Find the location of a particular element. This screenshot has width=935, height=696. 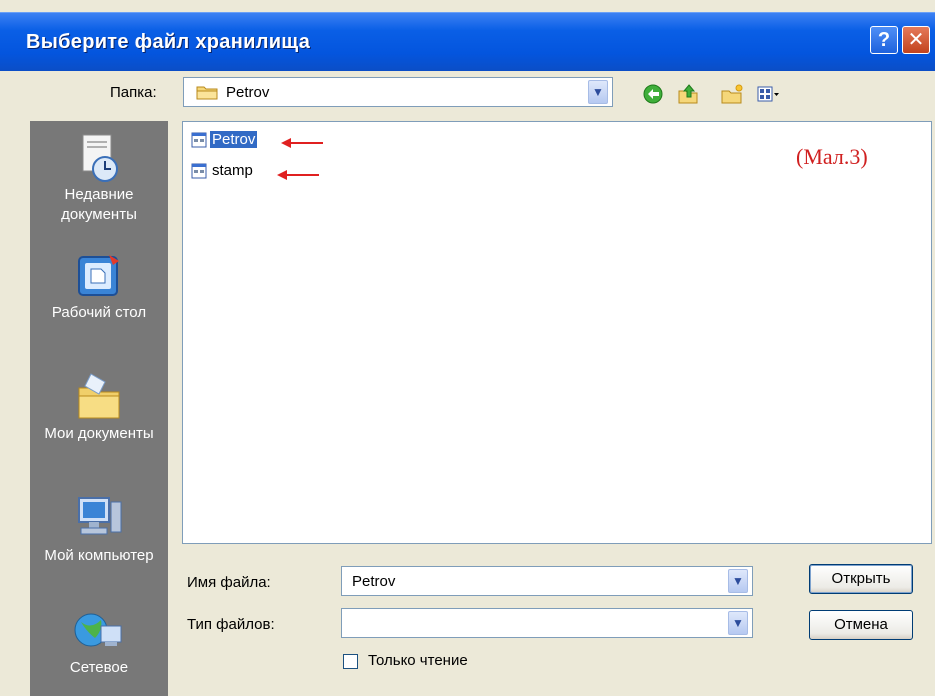

filetype-select: ▼ is located at coordinates (547, 623).